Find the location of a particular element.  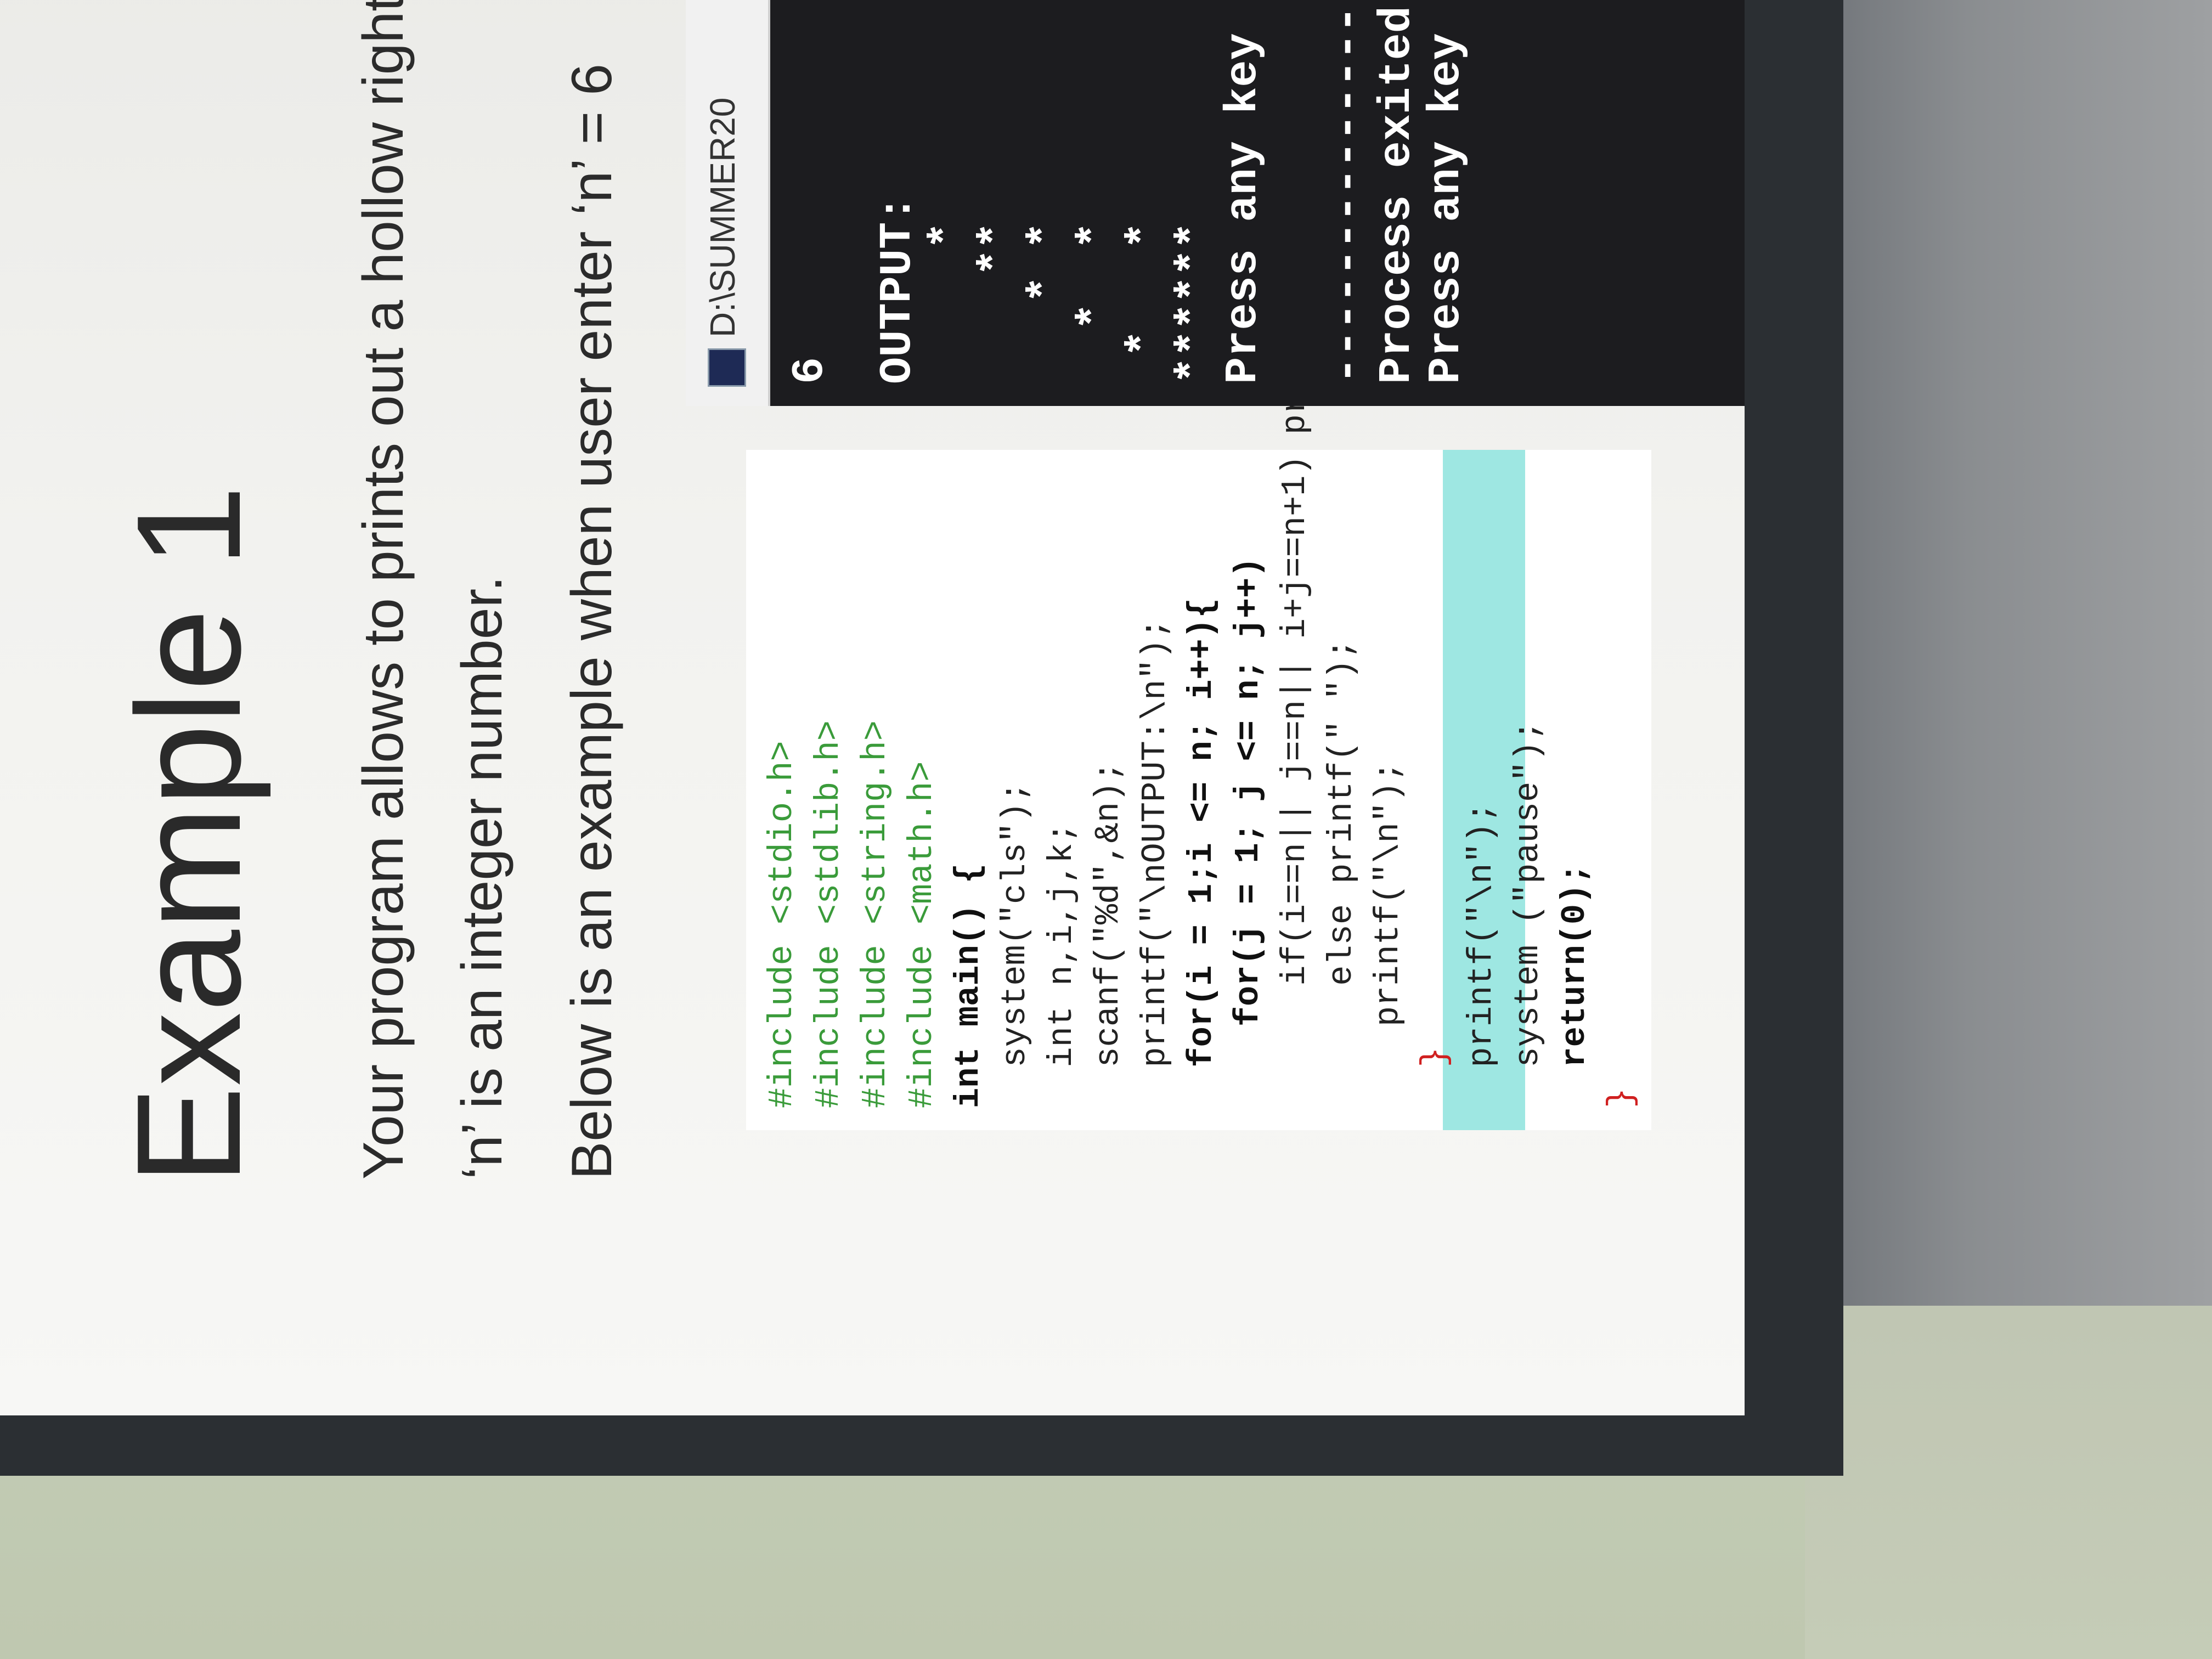

code-line: int main() { is located at coordinates (969, 986).